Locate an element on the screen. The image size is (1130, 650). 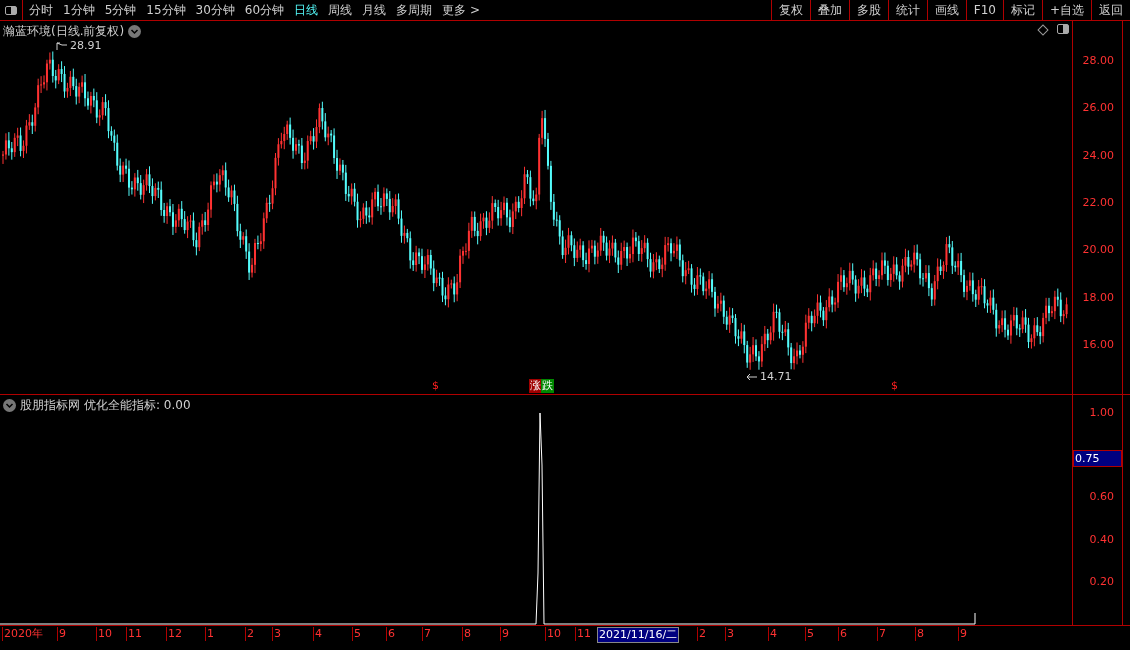
date-label: 2020年 is located at coordinates (23, 634).